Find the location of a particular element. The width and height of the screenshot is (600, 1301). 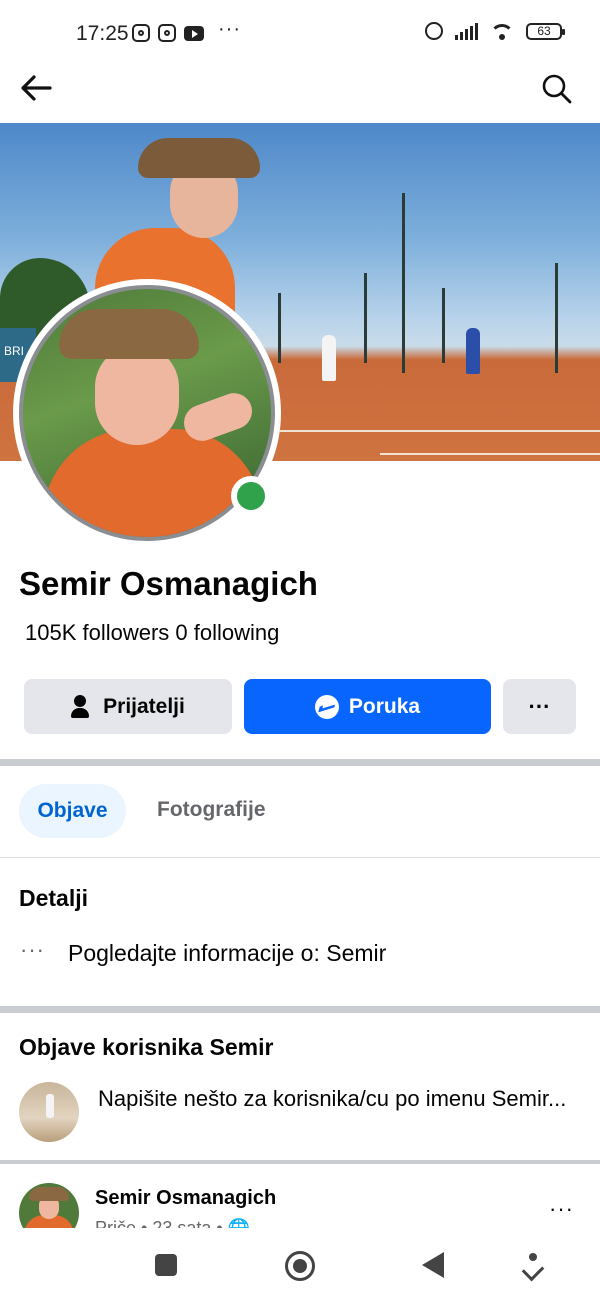

details-title: Detalji is located at coordinates (54, 898).